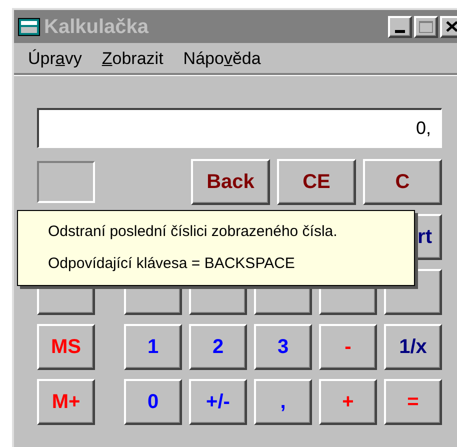 The image size is (457, 447). Describe the element at coordinates (239, 128) in the screenshot. I see `display-field: 0,` at that location.